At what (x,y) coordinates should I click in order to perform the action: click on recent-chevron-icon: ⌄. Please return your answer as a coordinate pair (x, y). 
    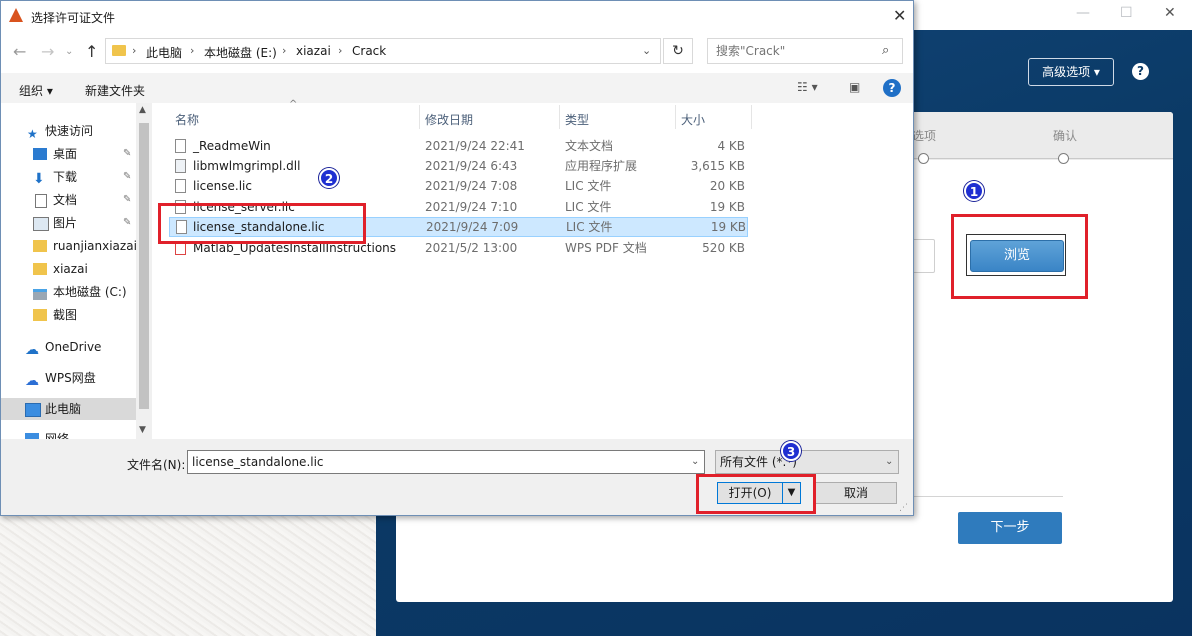
    Looking at the image, I should click on (69, 51).